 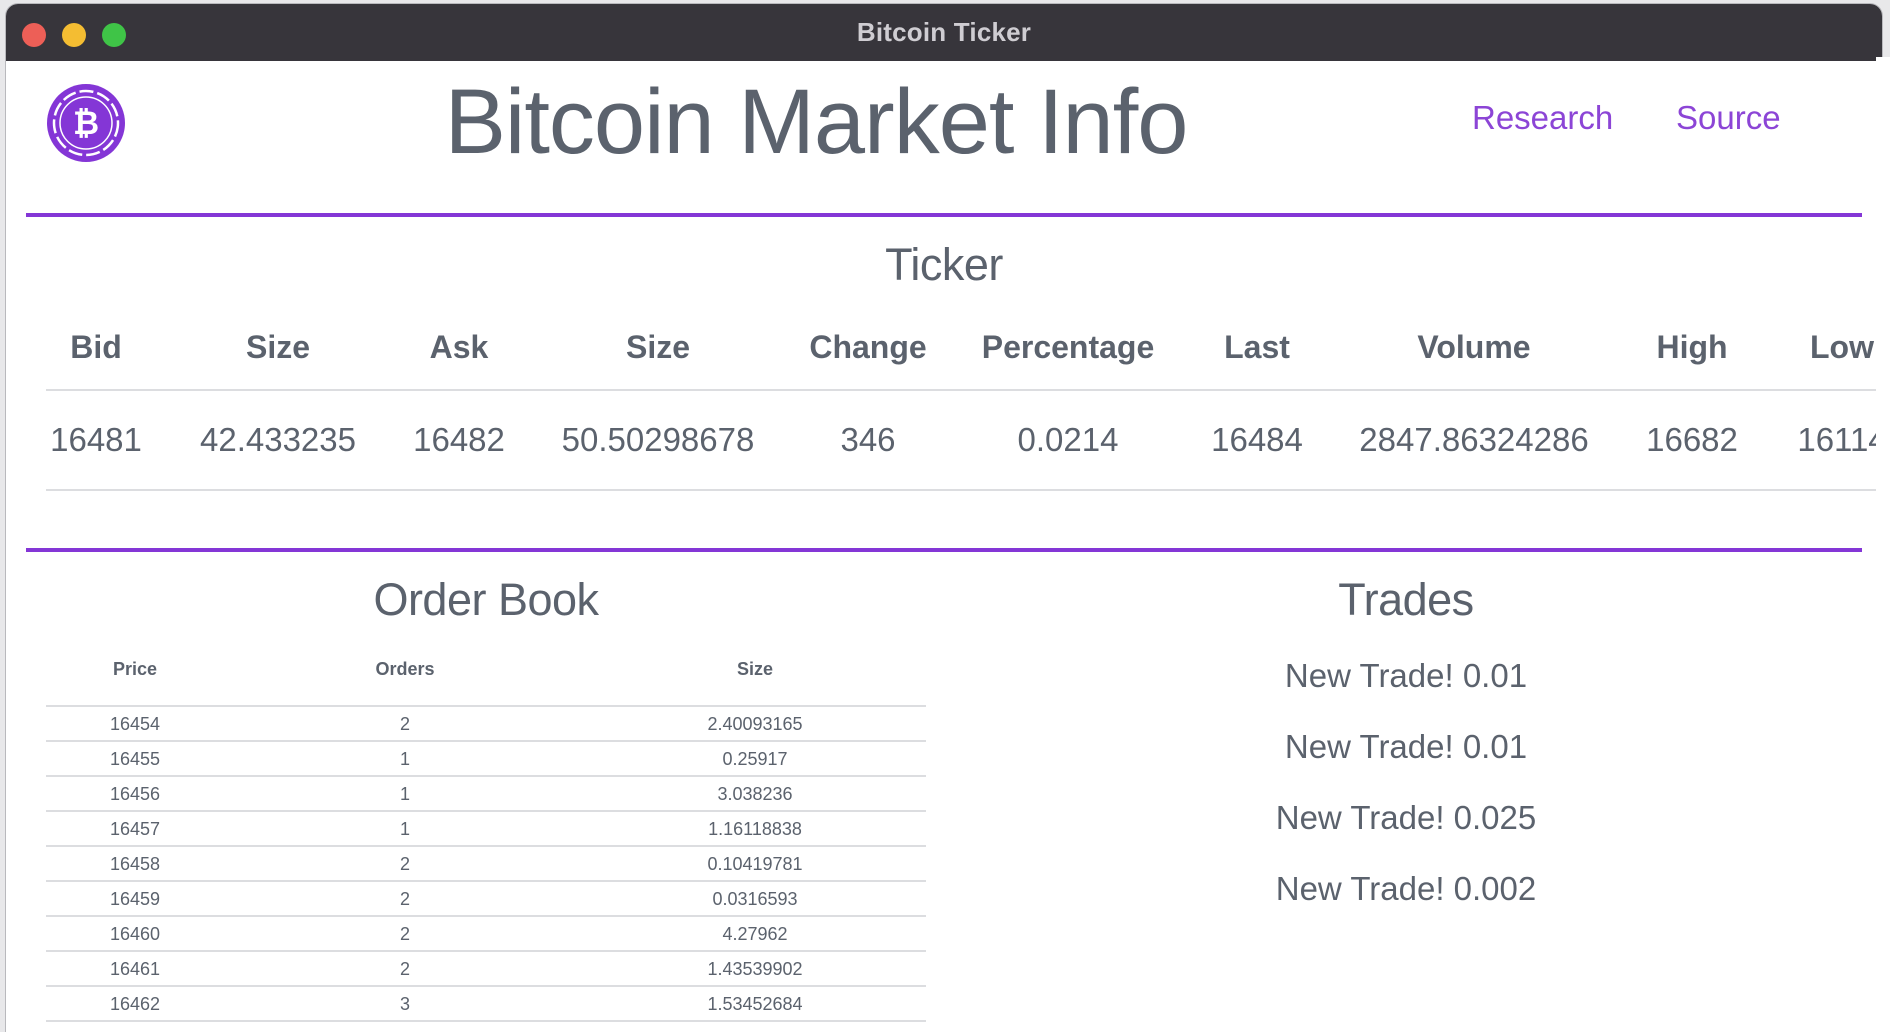 What do you see at coordinates (755, 934) in the screenshot?
I see `order-book-size: 4.27962` at bounding box center [755, 934].